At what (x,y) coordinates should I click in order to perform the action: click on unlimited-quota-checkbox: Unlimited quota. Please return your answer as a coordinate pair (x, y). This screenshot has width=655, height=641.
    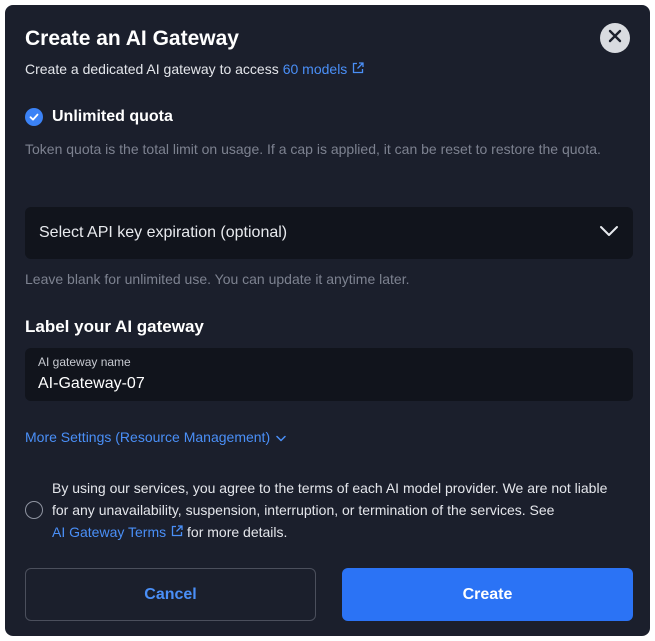
    Looking at the image, I should click on (99, 117).